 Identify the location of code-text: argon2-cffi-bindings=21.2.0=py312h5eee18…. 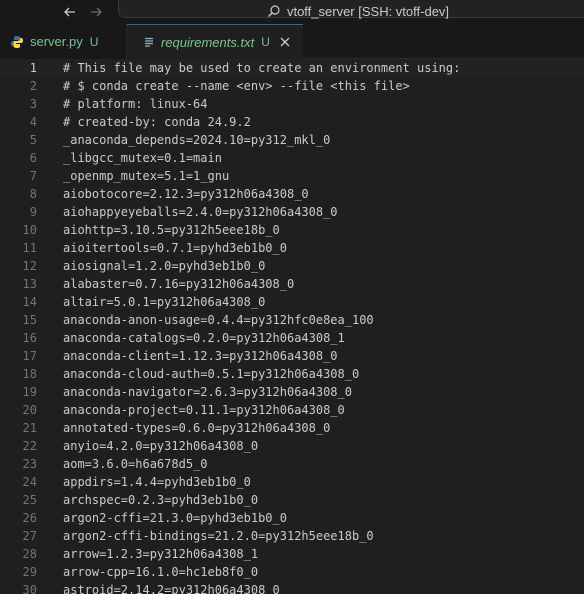
(218, 536).